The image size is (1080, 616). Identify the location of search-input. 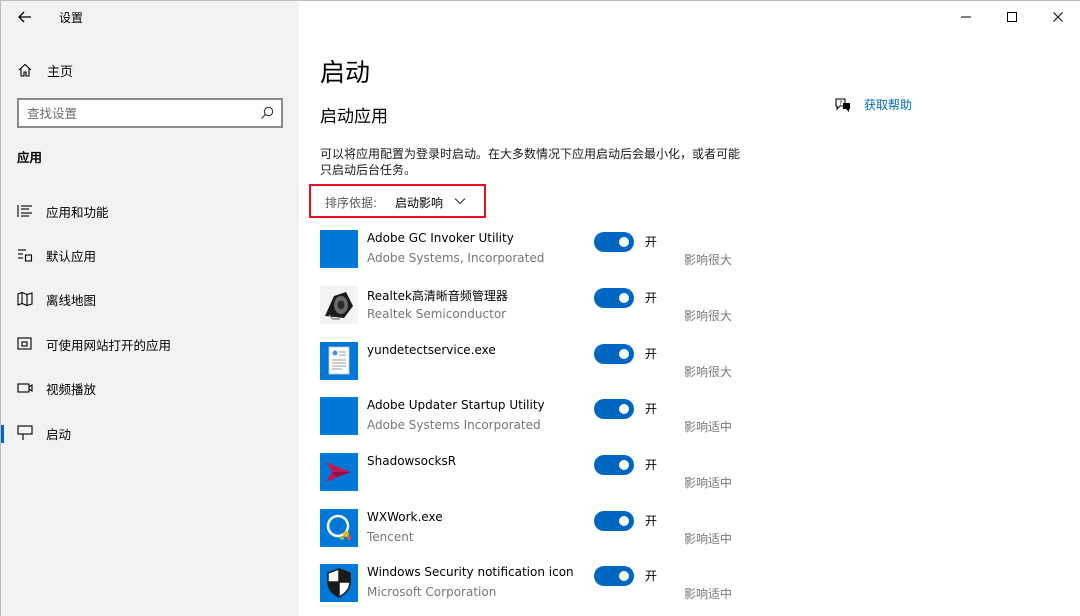
(134, 113).